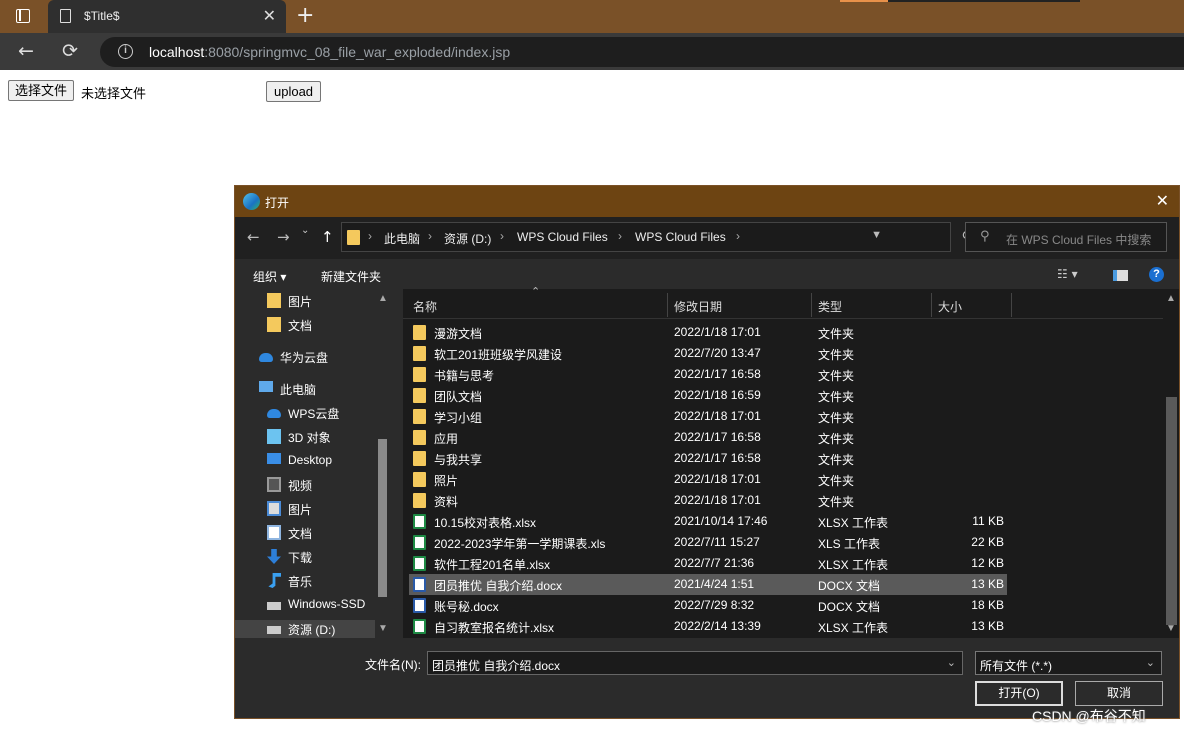  Describe the element at coordinates (125, 51) in the screenshot. I see `info-icon: i` at that location.